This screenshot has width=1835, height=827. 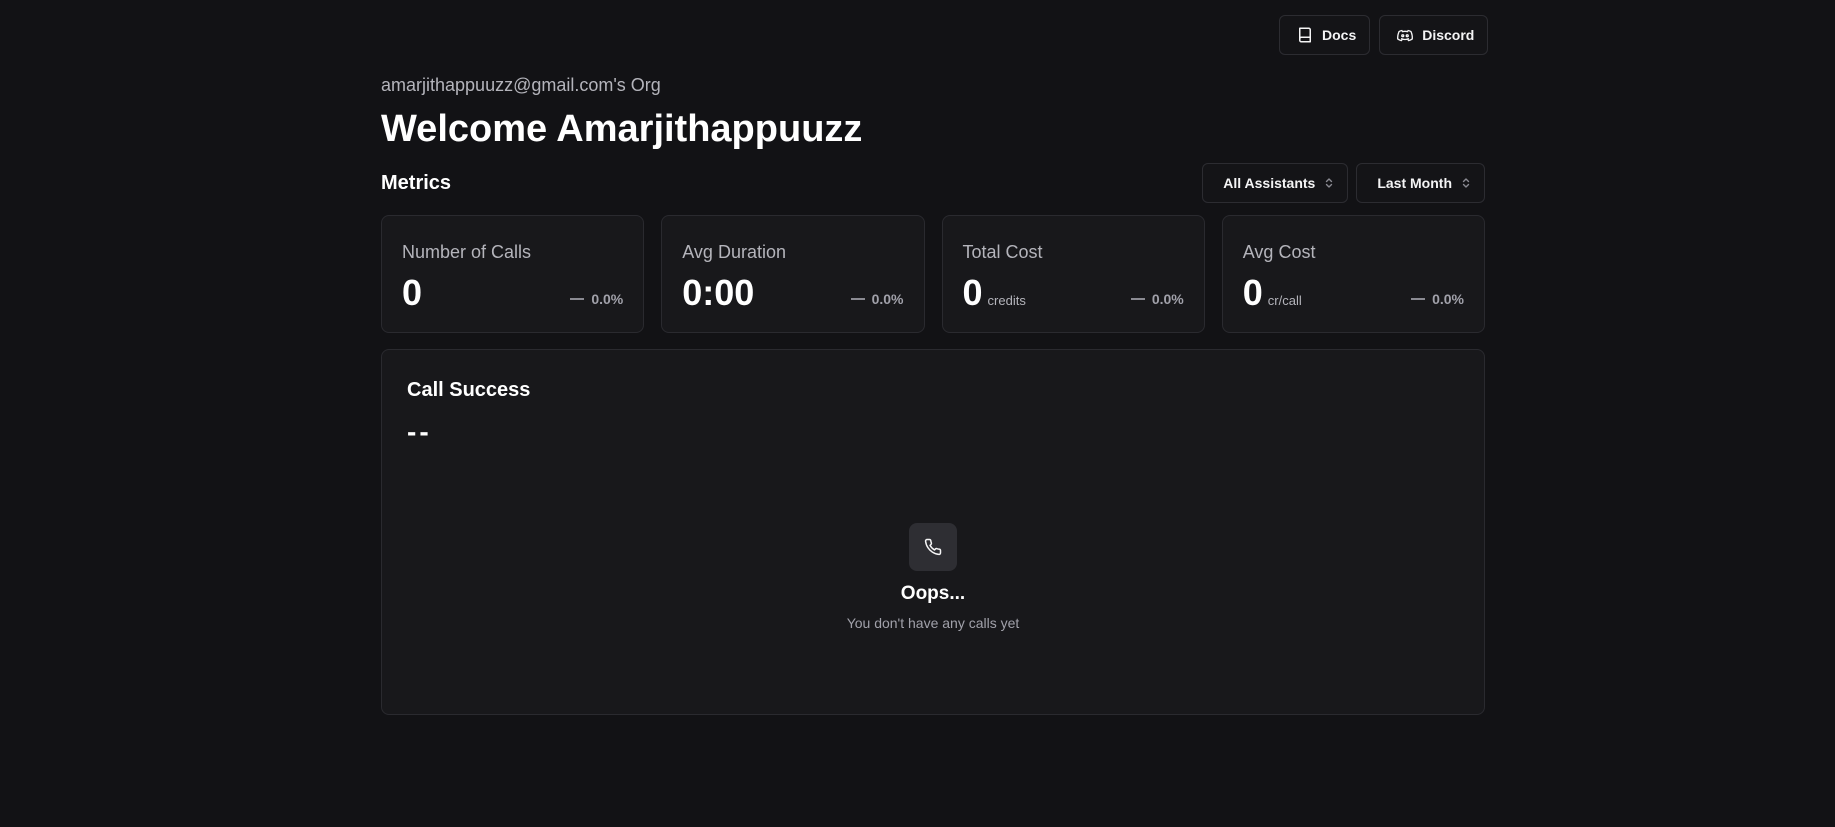 I want to click on discord-label: Discord, so click(x=1448, y=35).